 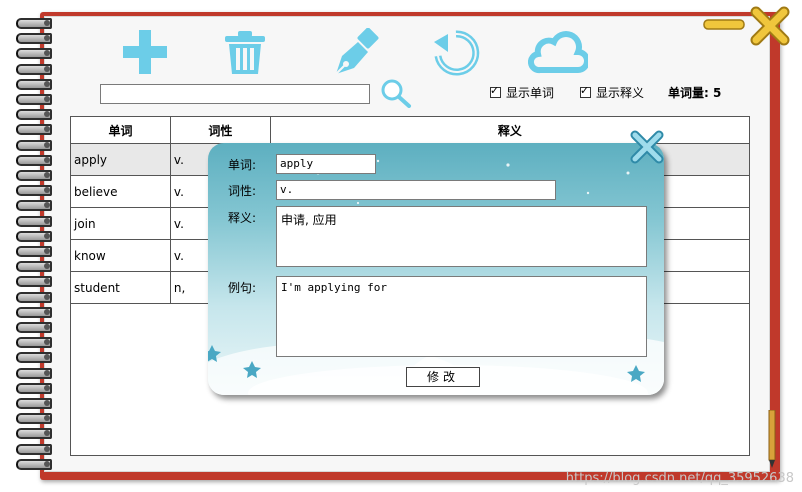 I want to click on dialog-meaning-textarea: 申请, 应用, so click(x=461, y=236).